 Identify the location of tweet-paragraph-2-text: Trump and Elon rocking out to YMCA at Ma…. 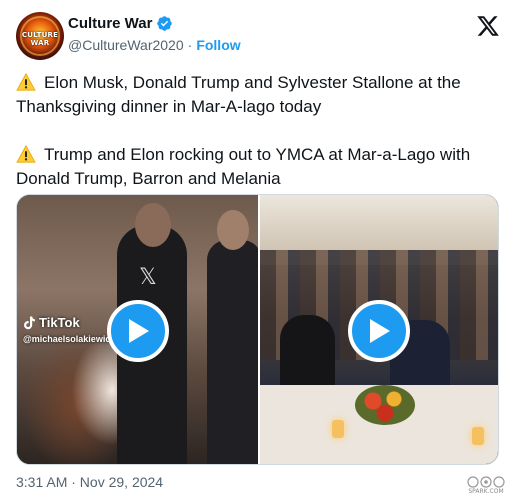
(243, 166).